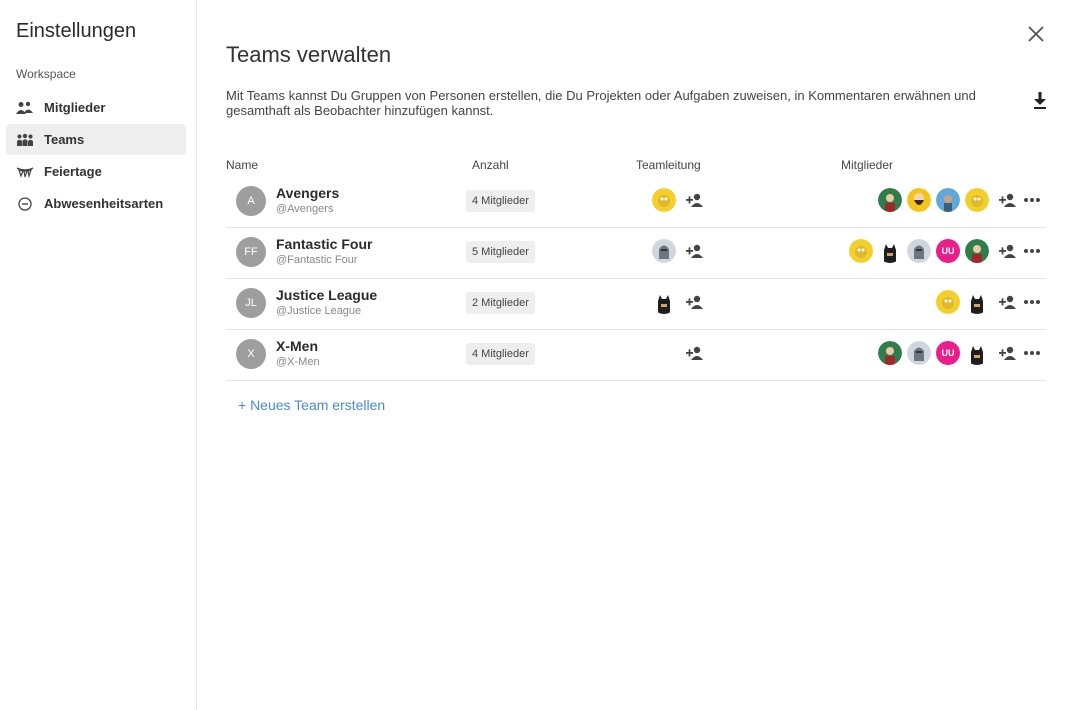  What do you see at coordinates (25, 140) in the screenshot?
I see `team-icon` at bounding box center [25, 140].